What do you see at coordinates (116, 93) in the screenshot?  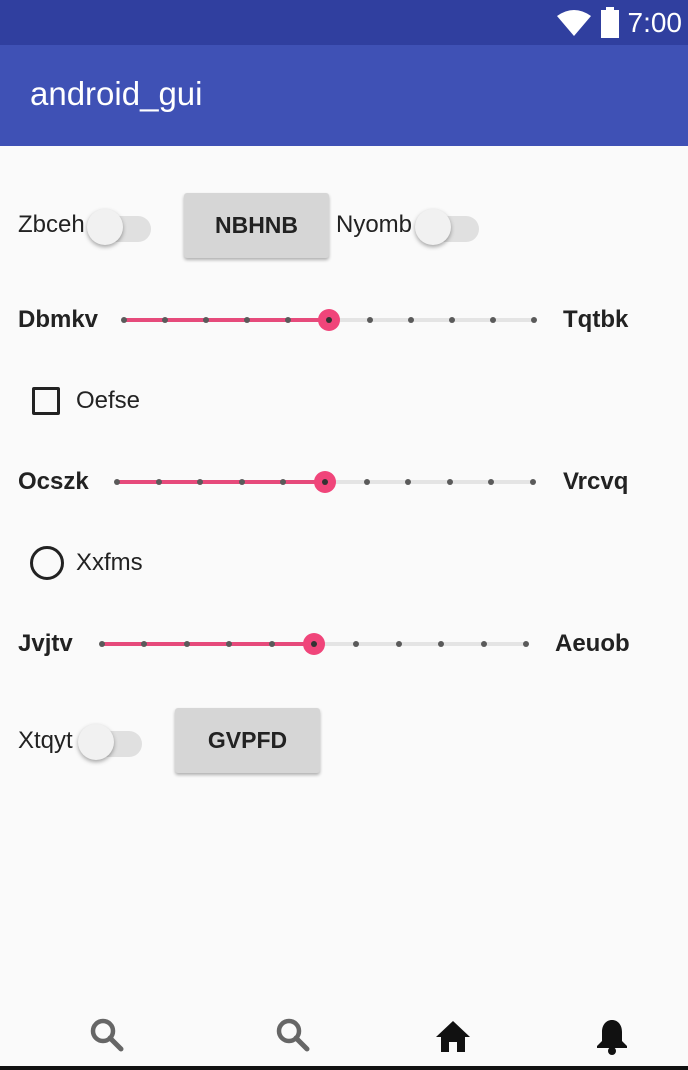 I see `app-title: android_gui` at bounding box center [116, 93].